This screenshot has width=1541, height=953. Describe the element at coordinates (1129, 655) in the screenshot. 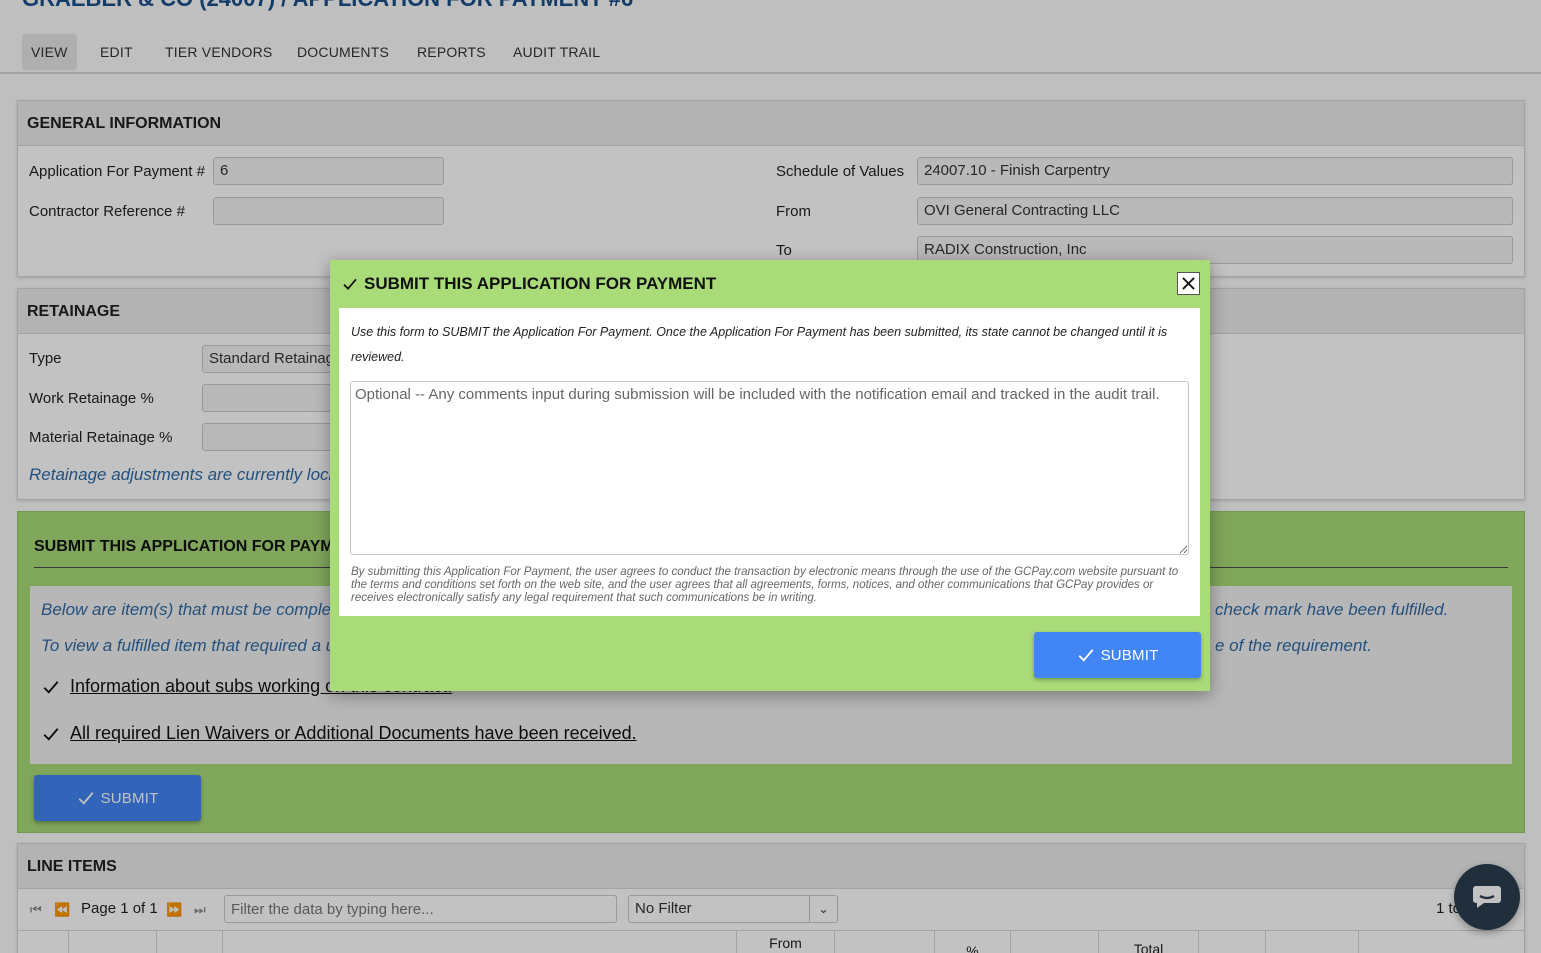

I see `modal-submit-label: SUBMIT` at that location.